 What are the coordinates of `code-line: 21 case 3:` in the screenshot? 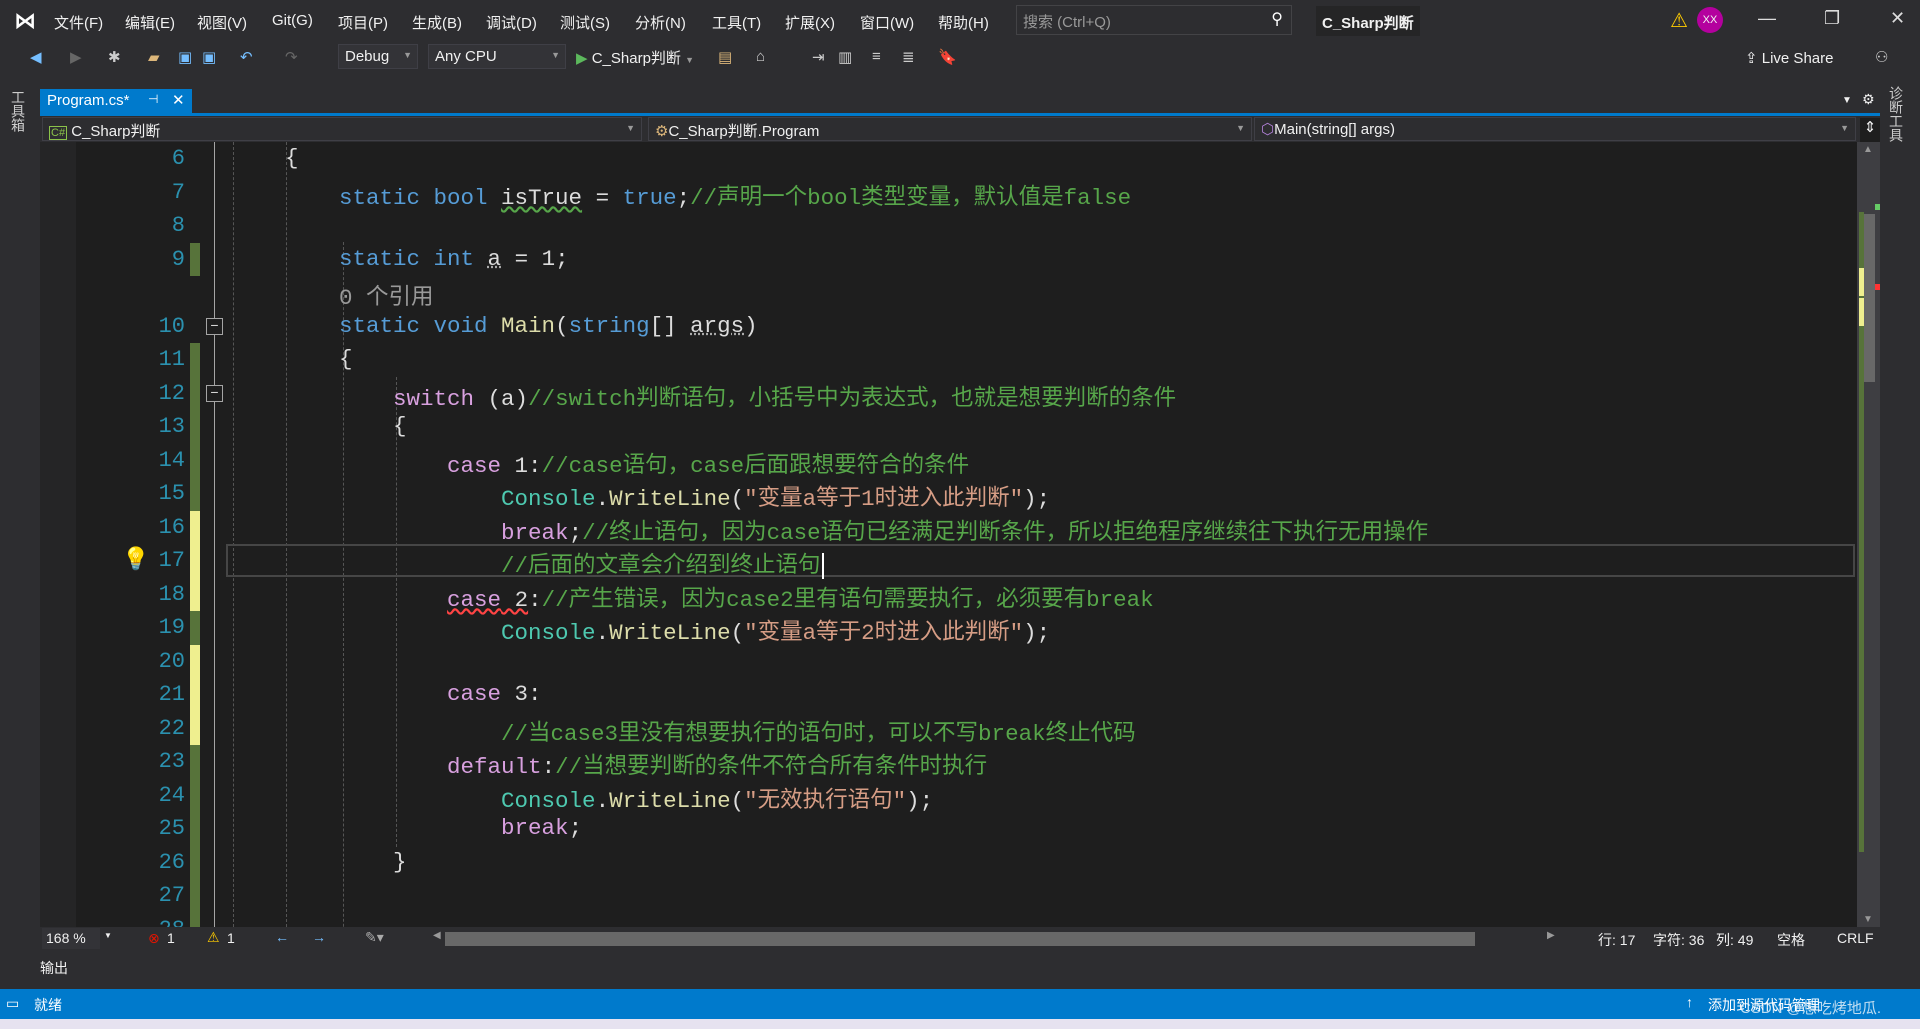 It's located at (948, 695).